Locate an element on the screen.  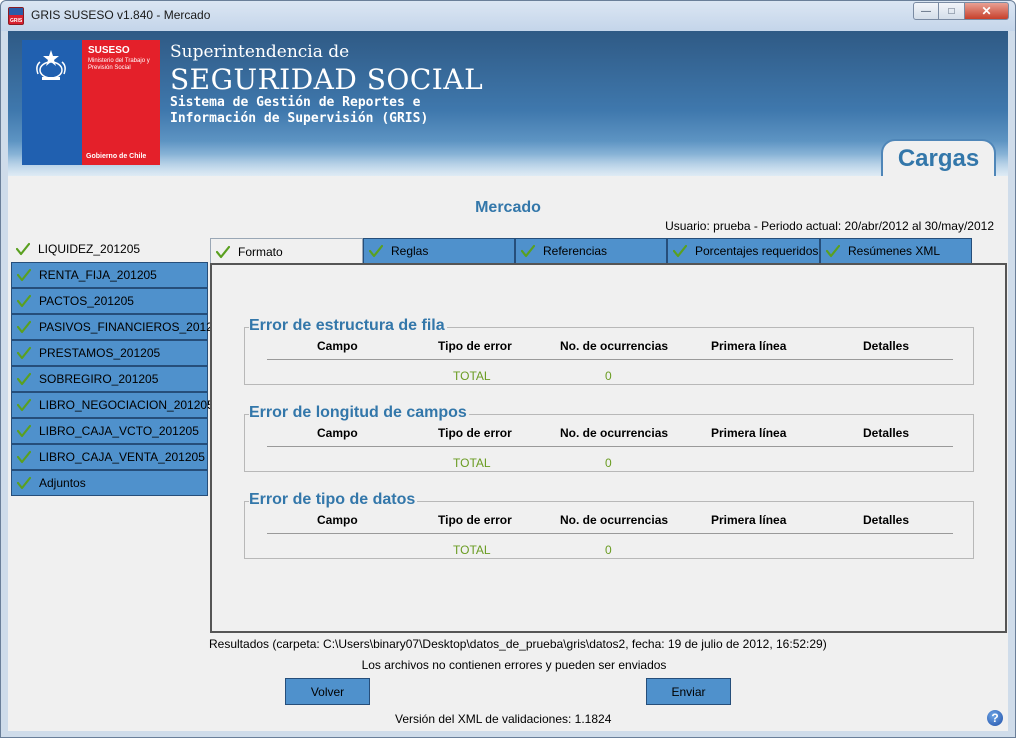
sidebar-item: LIBRO_CAJA_VCTO_201205 is located at coordinates (109, 431).